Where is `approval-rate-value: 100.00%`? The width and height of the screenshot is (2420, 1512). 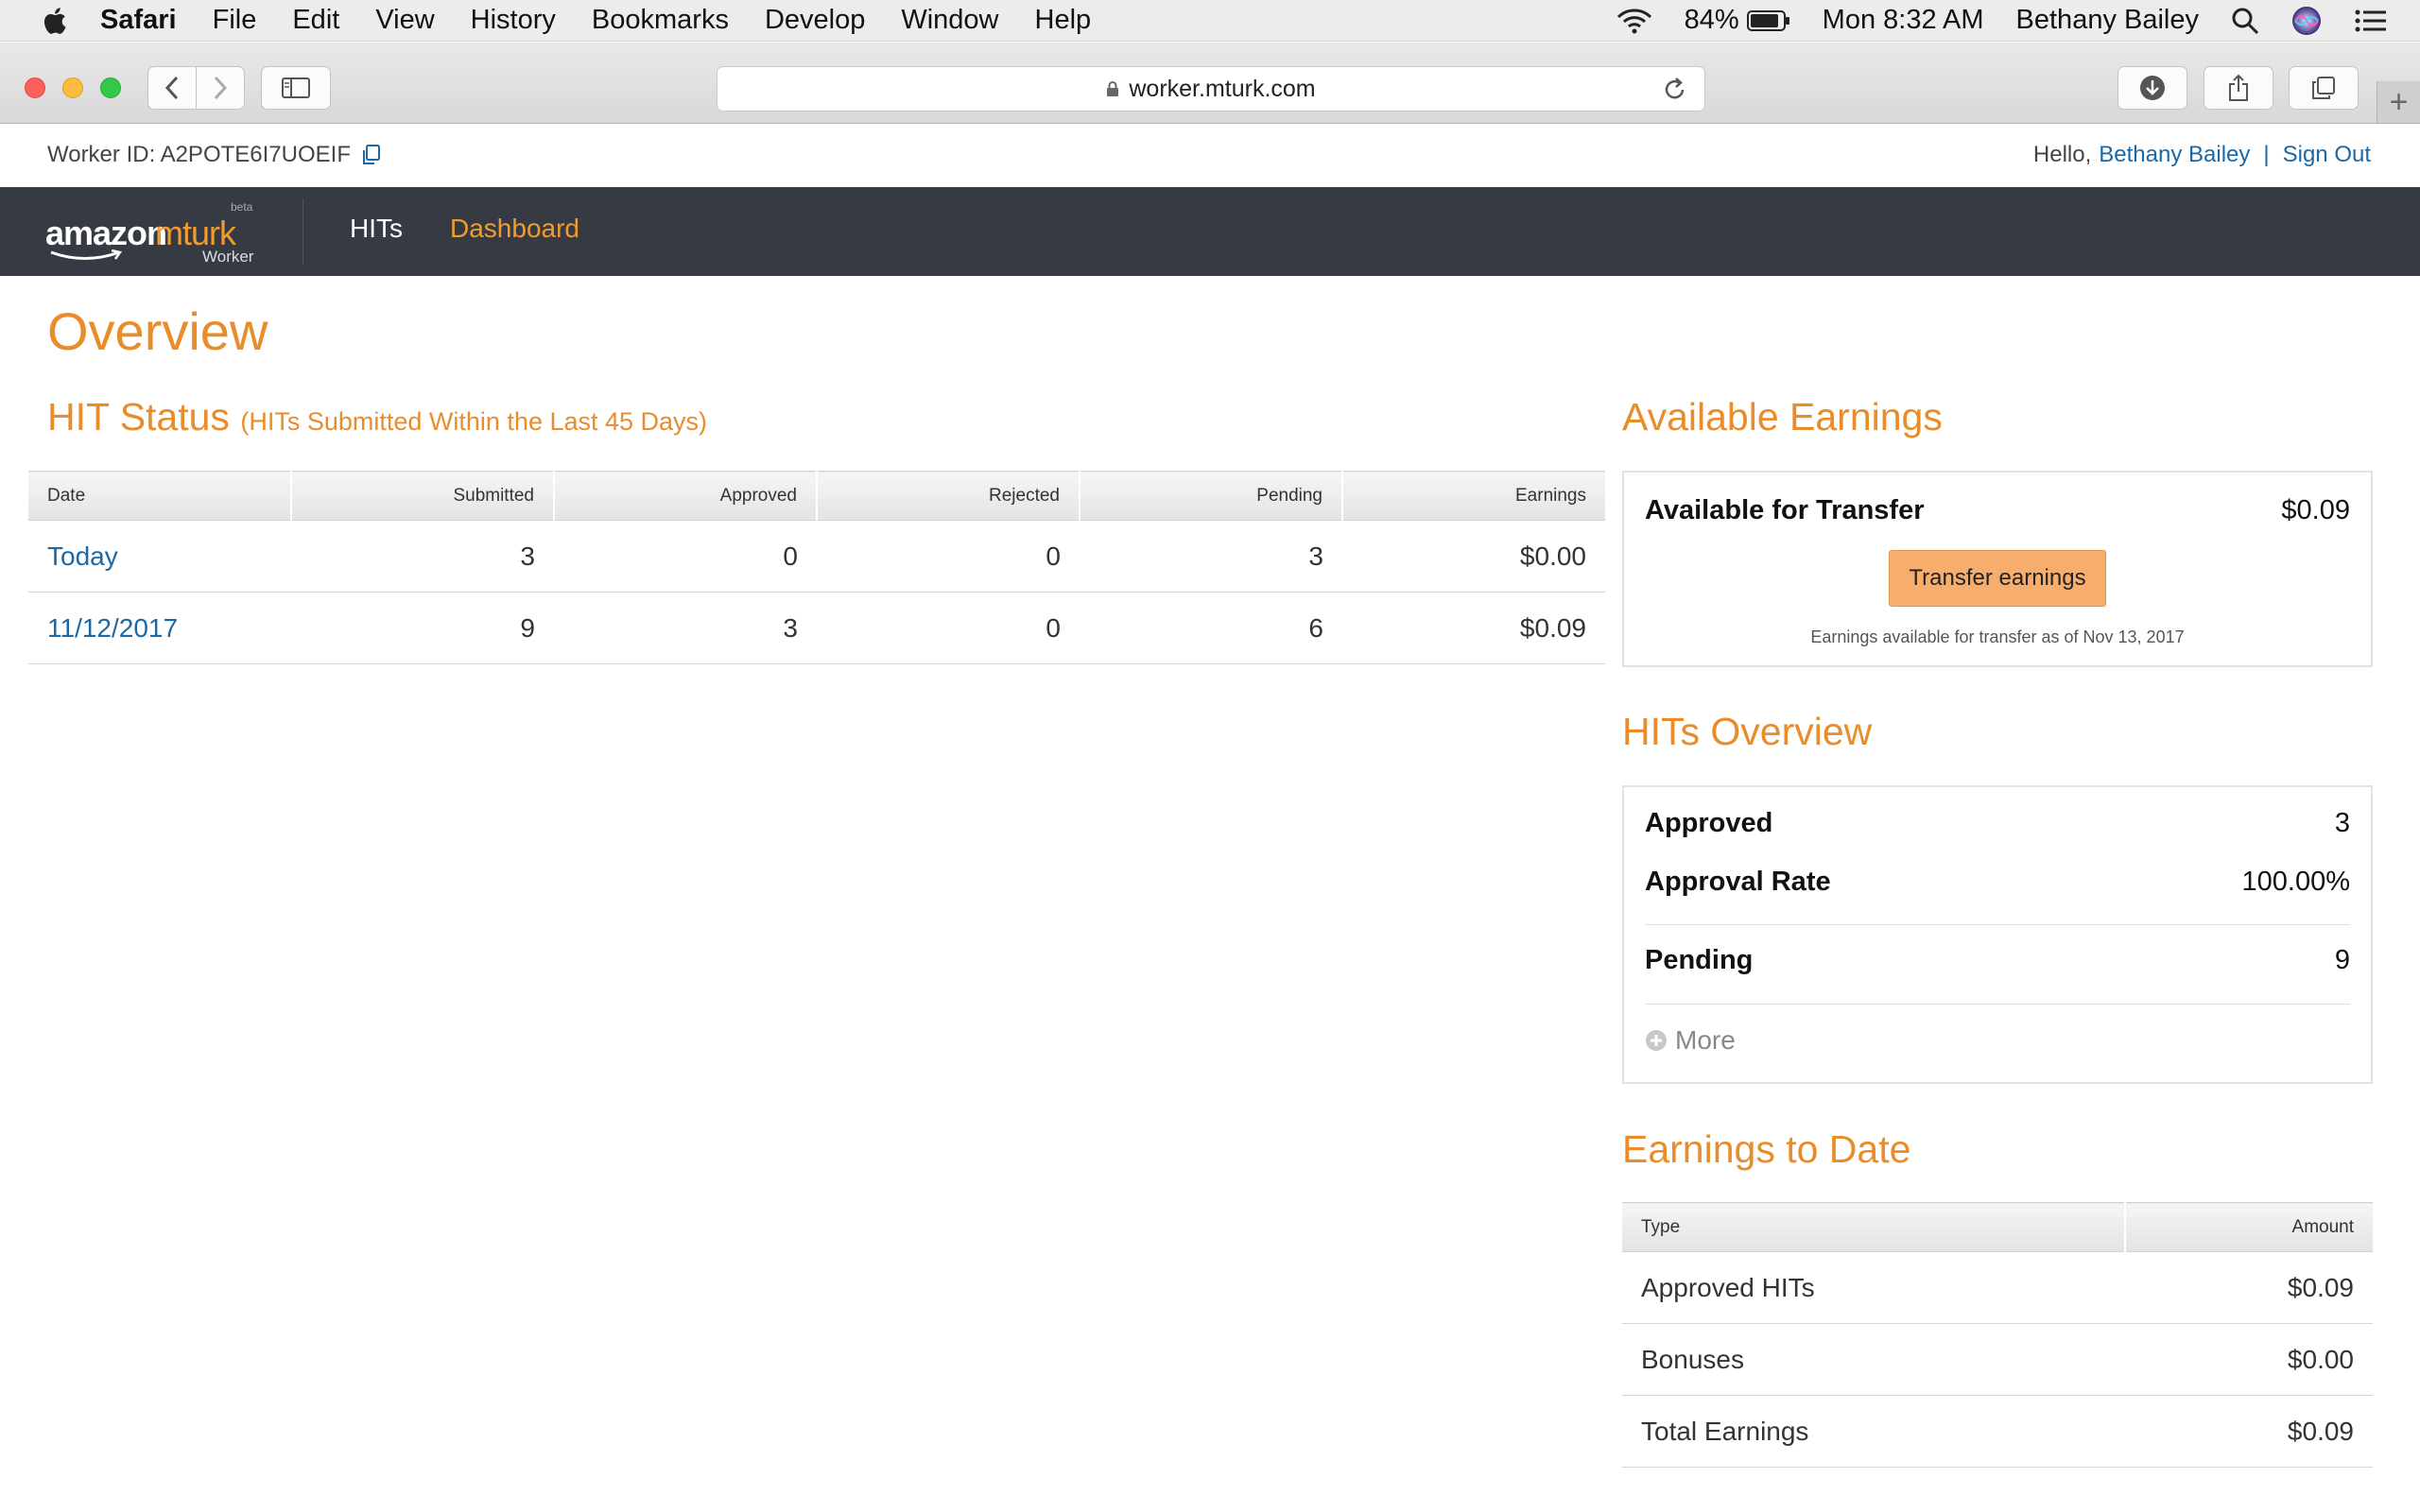
approval-rate-value: 100.00% is located at coordinates (2296, 882).